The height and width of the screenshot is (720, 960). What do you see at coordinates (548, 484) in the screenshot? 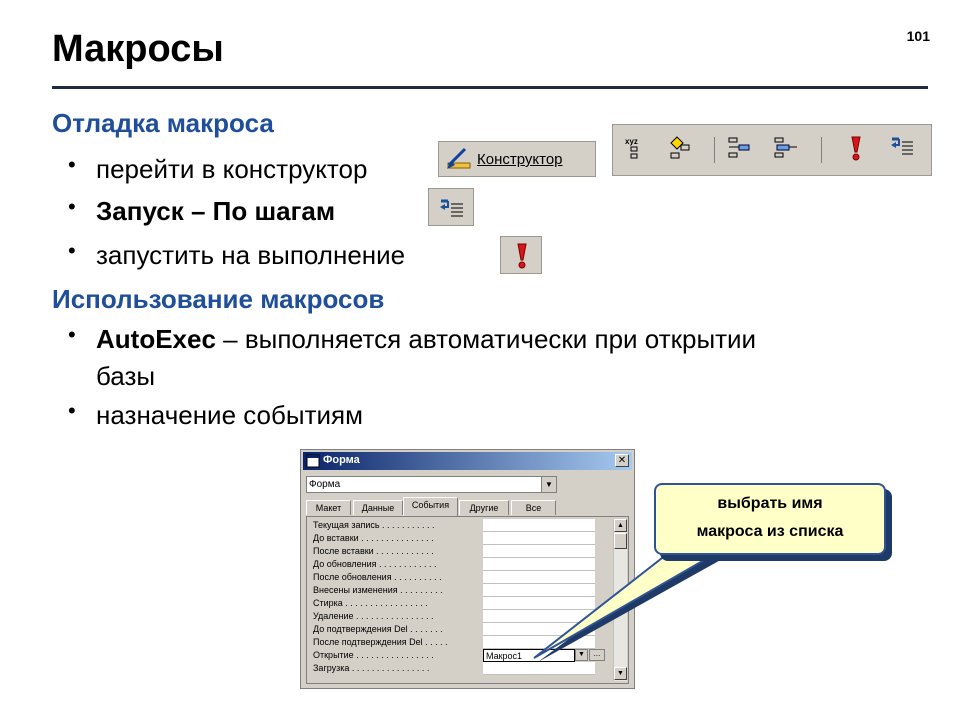
I see `chevron-down-icon: ▼` at bounding box center [548, 484].